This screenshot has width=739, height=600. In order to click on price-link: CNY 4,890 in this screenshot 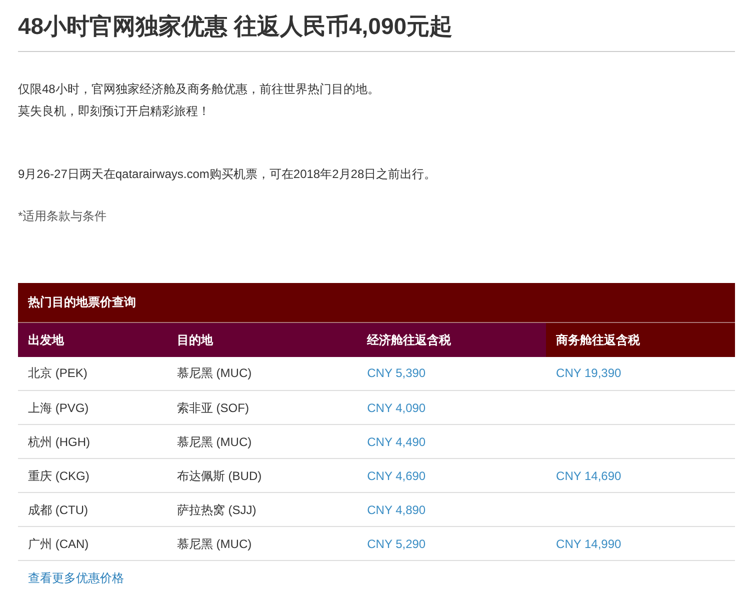, I will do `click(396, 509)`.